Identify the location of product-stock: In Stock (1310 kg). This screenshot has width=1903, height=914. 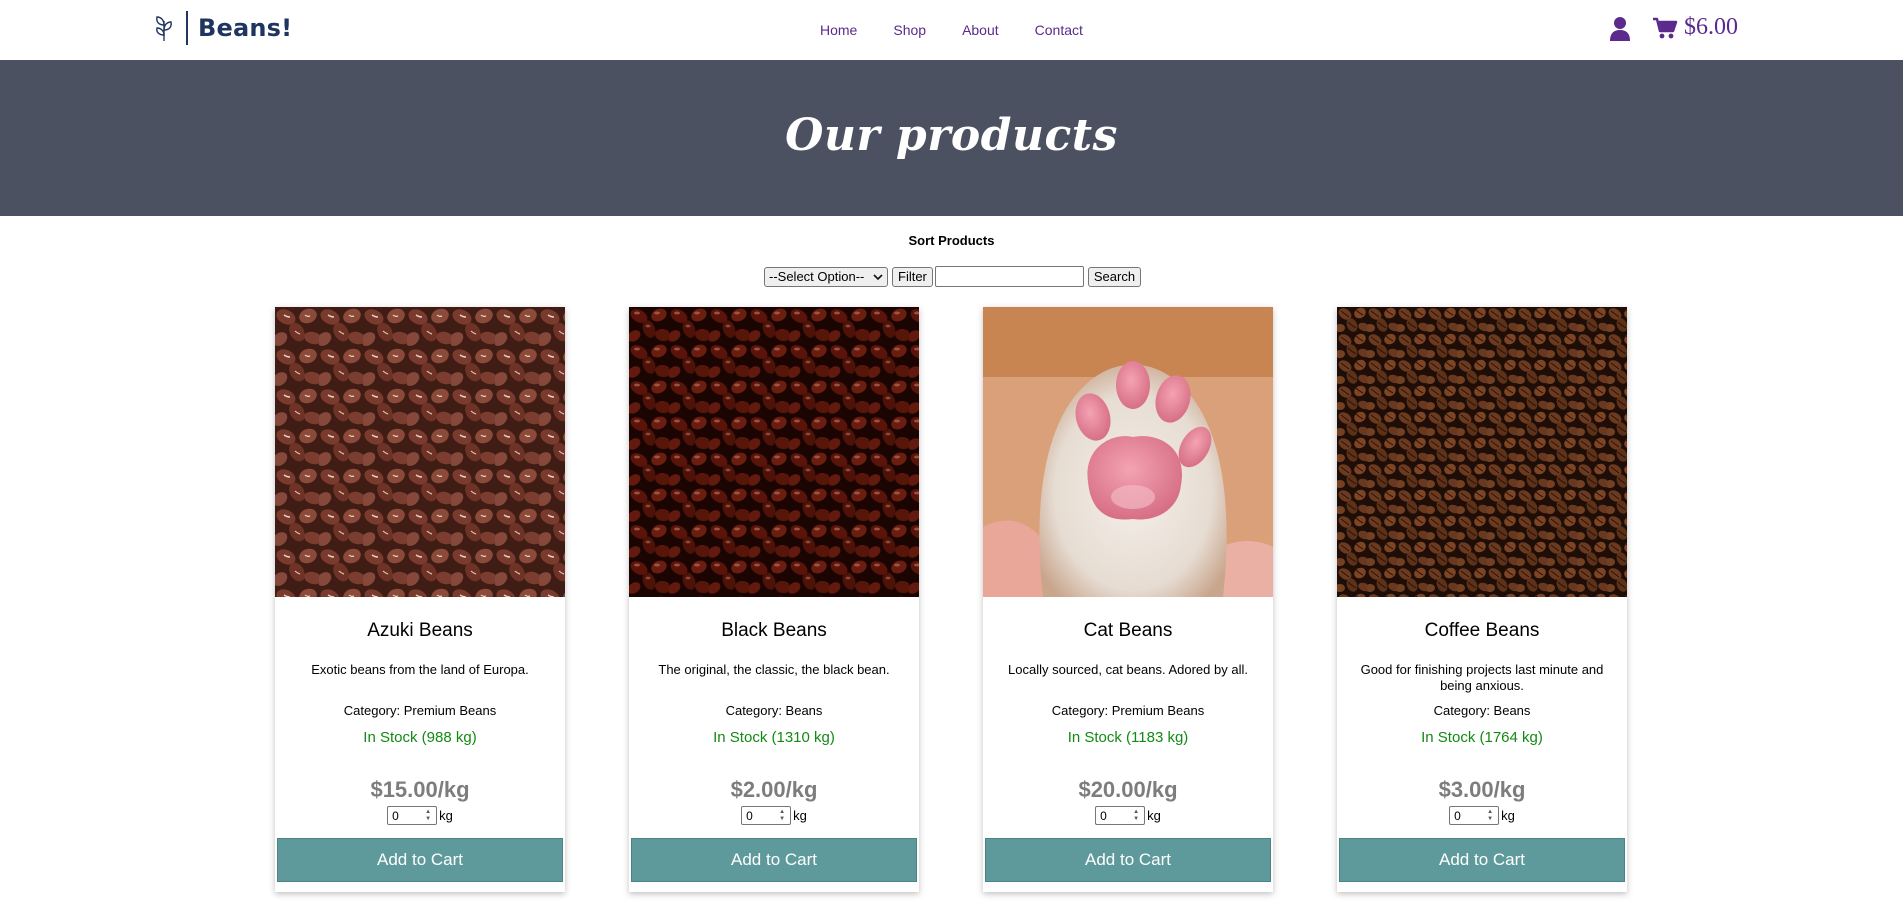
(774, 737).